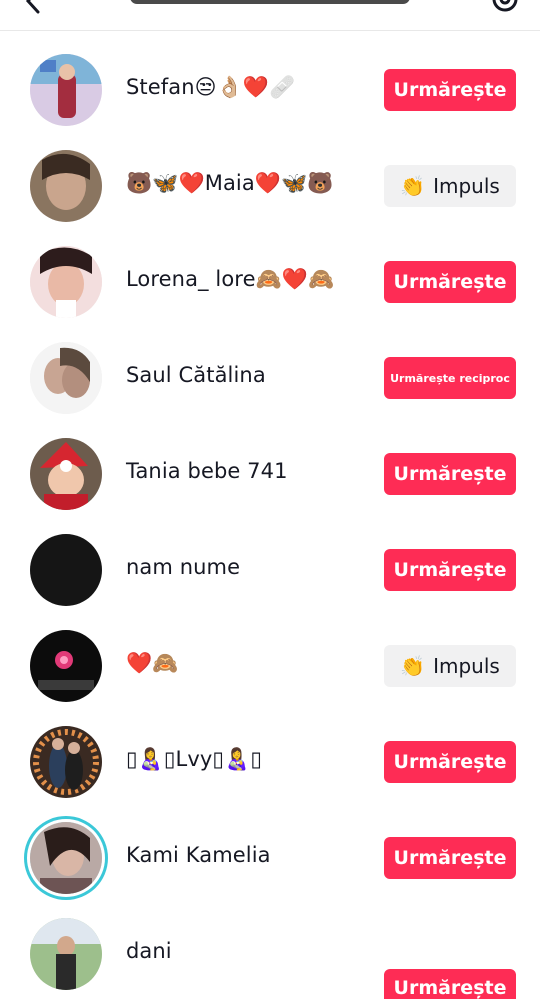 This screenshot has width=540, height=999. I want to click on page-title-cropped, so click(270, 2).